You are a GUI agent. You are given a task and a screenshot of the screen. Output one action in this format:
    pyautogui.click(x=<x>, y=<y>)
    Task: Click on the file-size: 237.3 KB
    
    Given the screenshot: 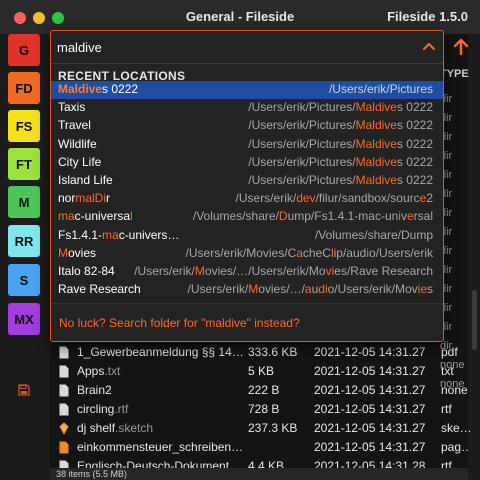 What is the action you would take?
    pyautogui.click(x=273, y=428)
    